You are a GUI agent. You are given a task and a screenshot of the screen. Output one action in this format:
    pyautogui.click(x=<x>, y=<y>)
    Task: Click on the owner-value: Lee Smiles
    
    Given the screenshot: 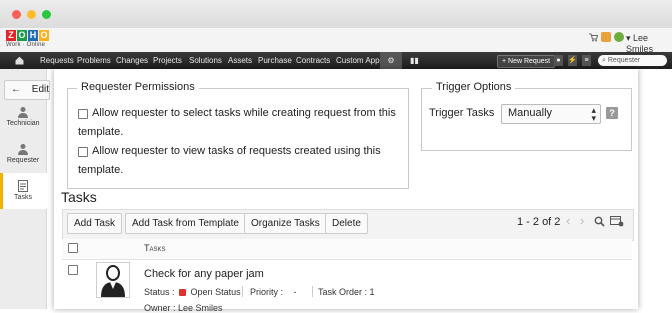 What is the action you would take?
    pyautogui.click(x=200, y=308)
    